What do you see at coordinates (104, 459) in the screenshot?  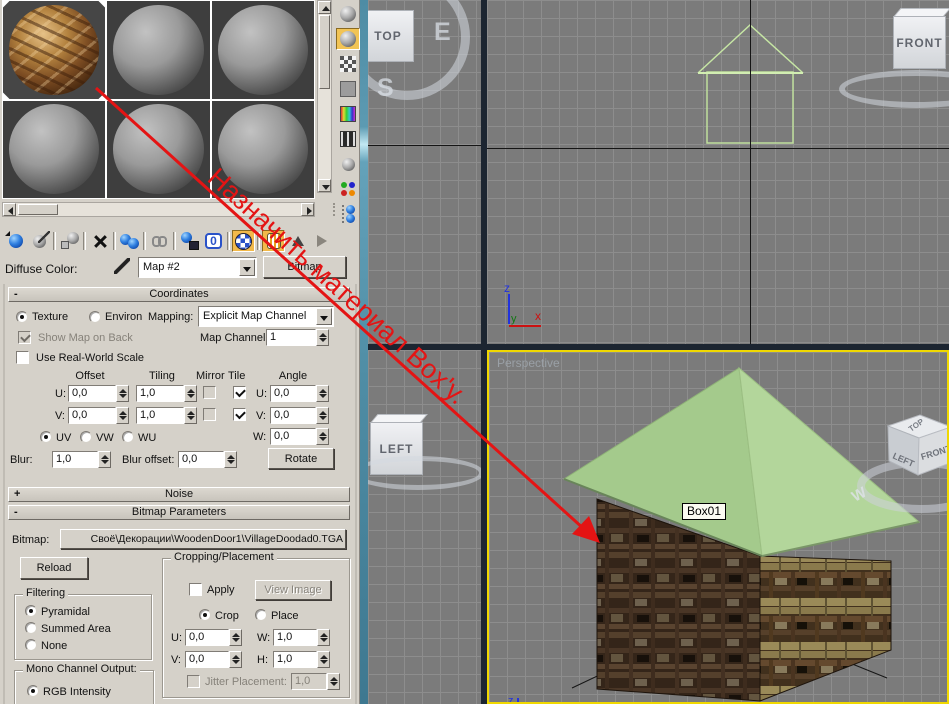 I see `blur-spinner` at bounding box center [104, 459].